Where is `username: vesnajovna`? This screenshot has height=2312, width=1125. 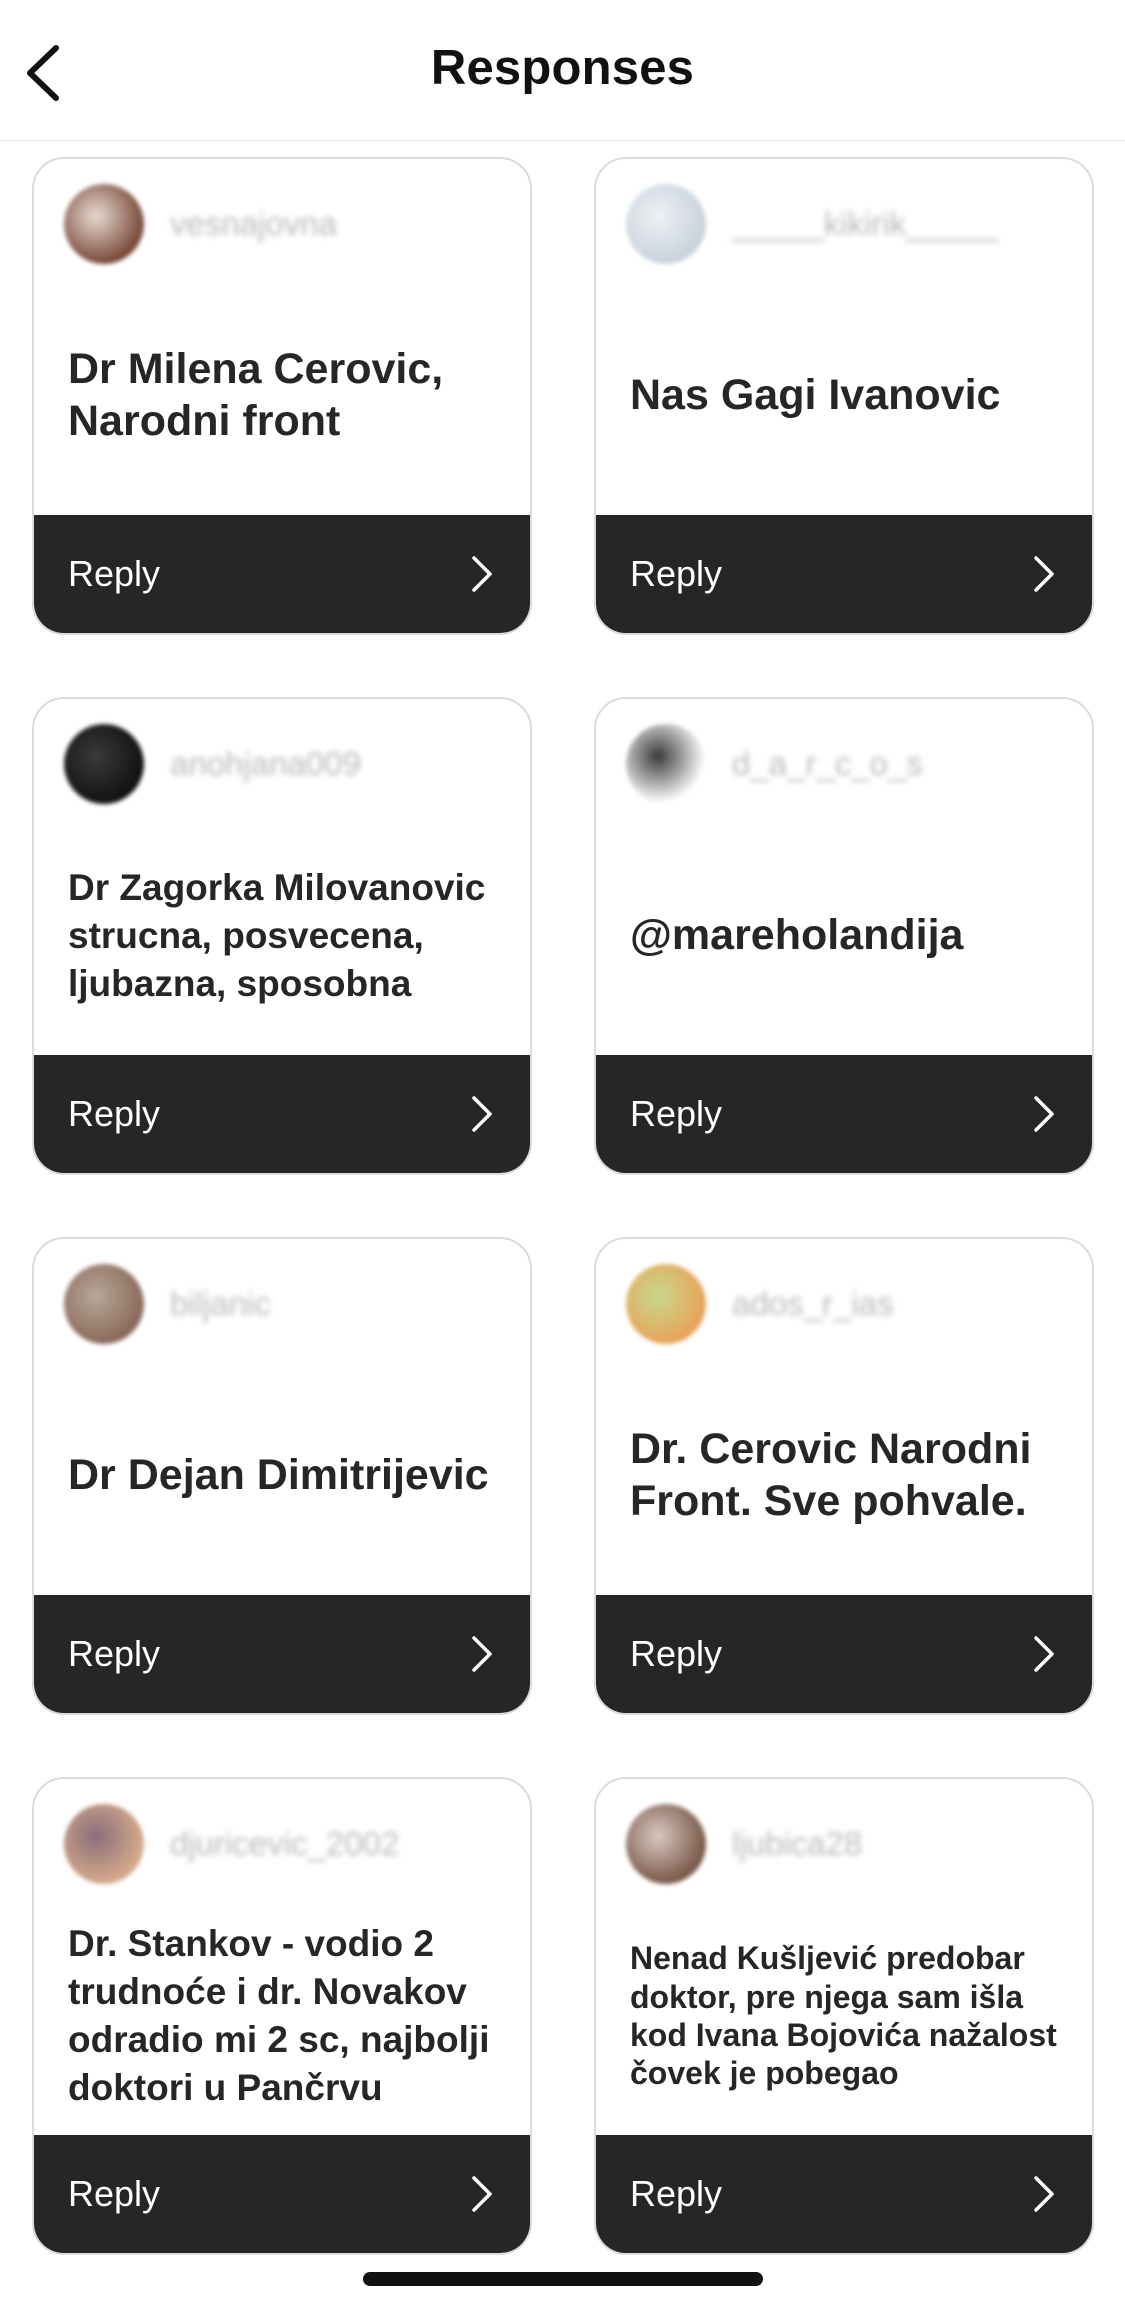 username: vesnajovna is located at coordinates (253, 224).